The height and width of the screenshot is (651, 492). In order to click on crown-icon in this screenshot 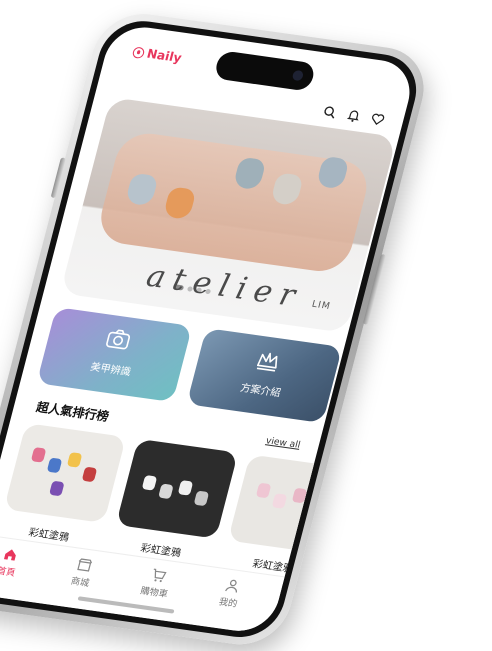, I will do `click(267, 362)`.